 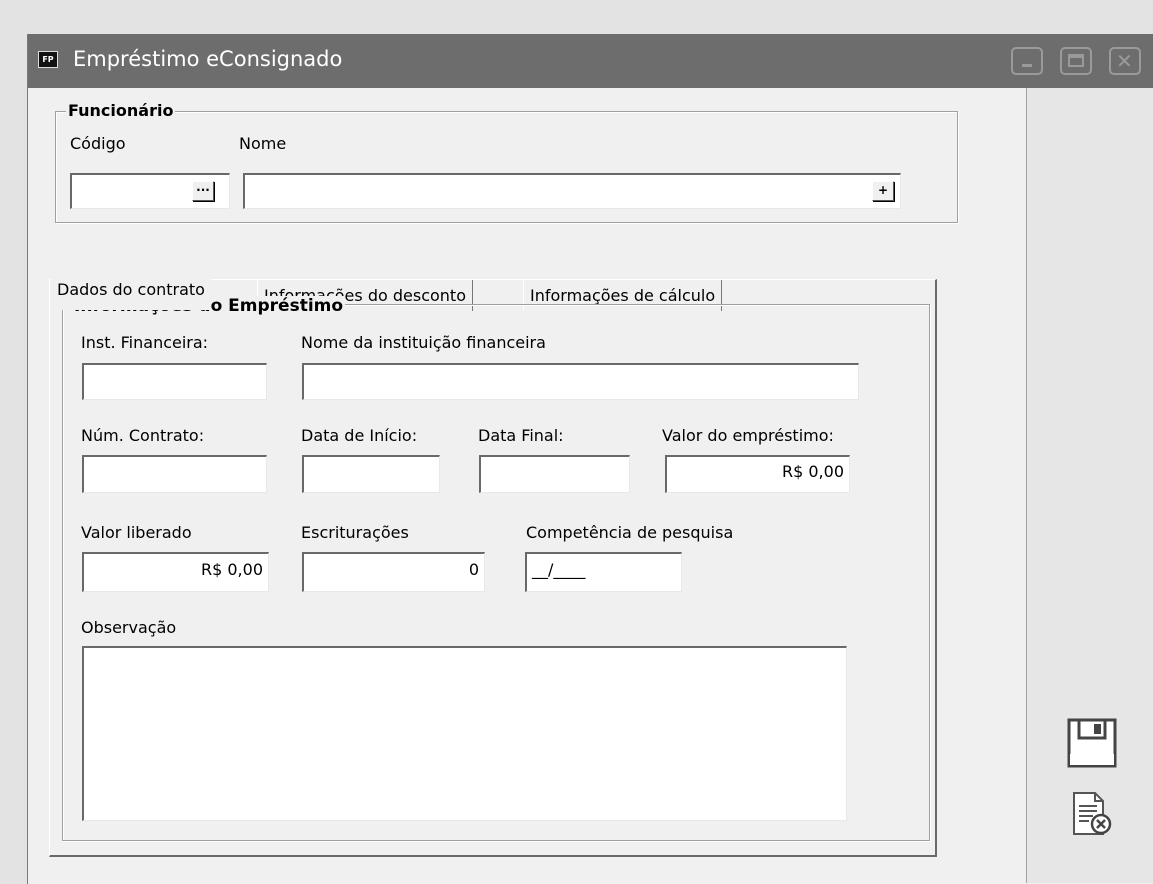 I want to click on floppy-disk-icon, so click(x=1092, y=743).